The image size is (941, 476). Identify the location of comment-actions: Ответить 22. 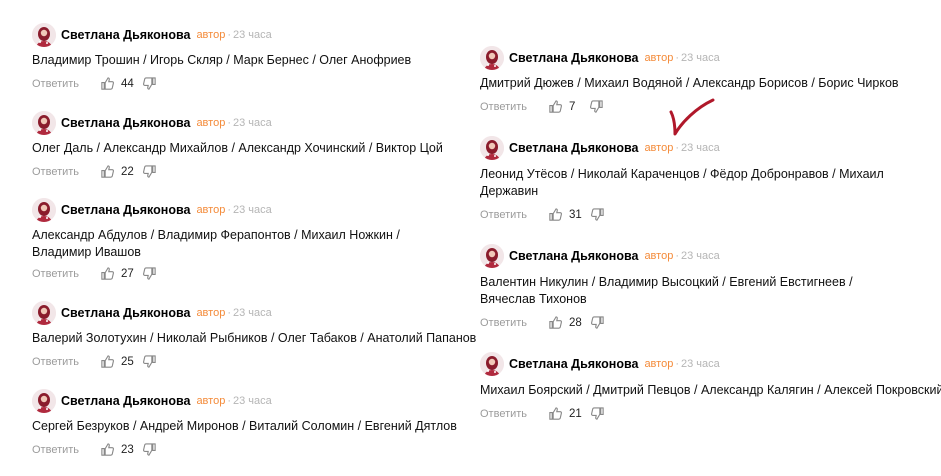
(94, 171).